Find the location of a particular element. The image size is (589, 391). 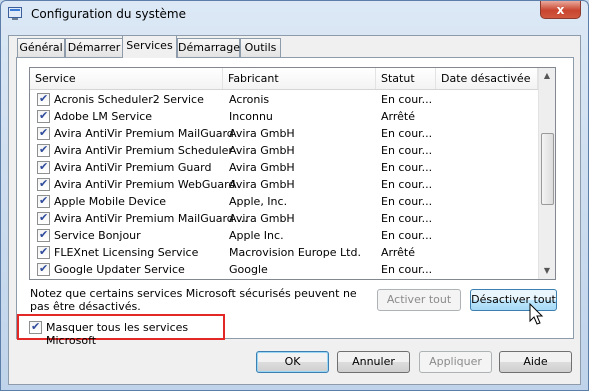

ok-button: OK is located at coordinates (292, 362).